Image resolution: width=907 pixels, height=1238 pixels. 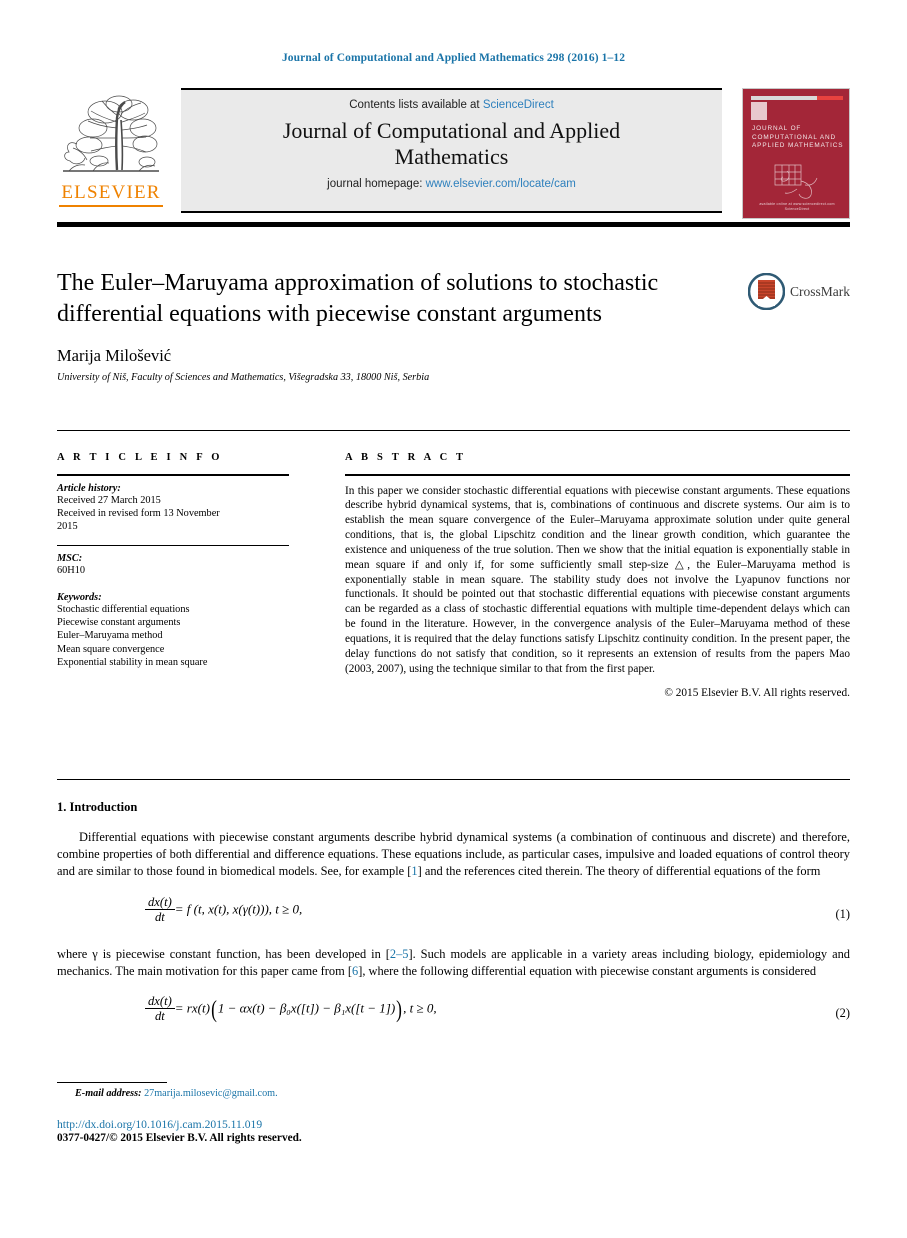 I want to click on cover-topbar, so click(x=797, y=98).